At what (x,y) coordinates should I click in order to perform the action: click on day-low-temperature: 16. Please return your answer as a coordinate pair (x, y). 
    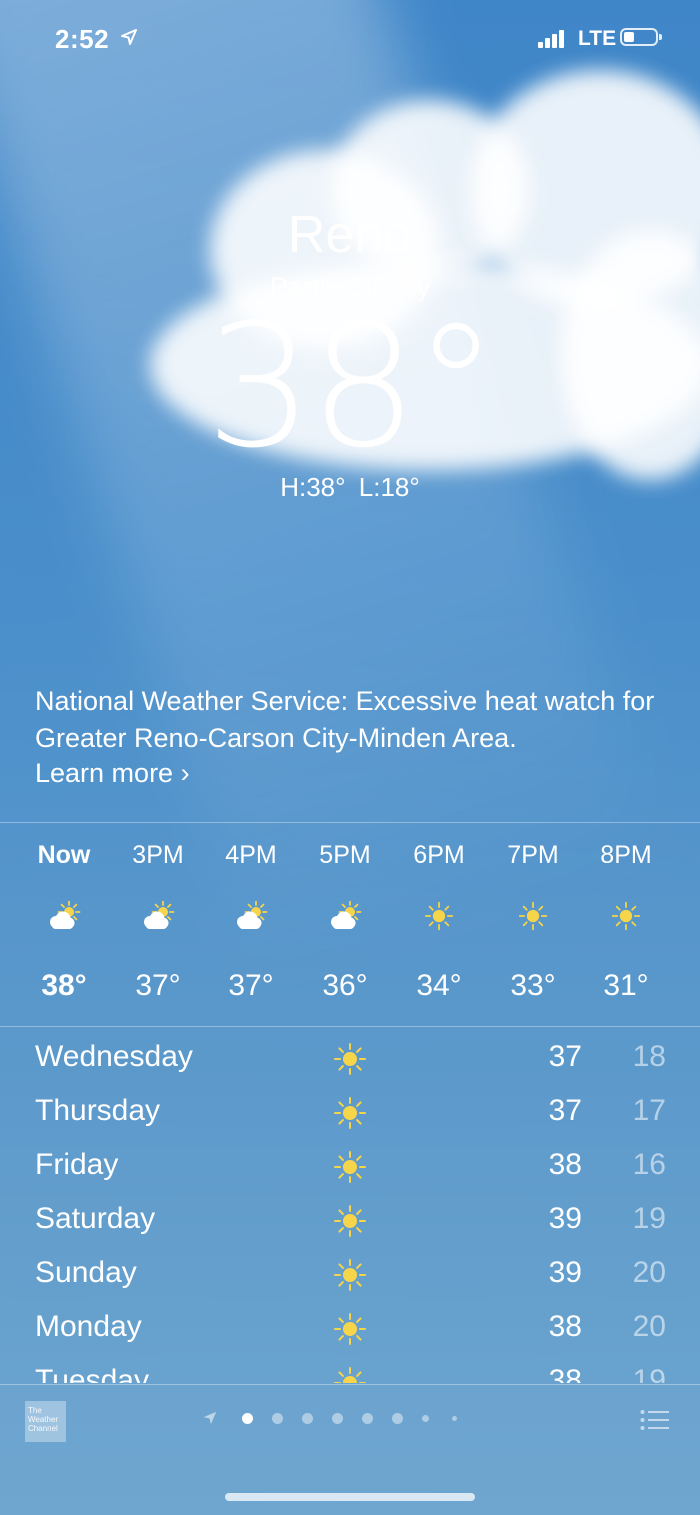
    Looking at the image, I should click on (649, 1164).